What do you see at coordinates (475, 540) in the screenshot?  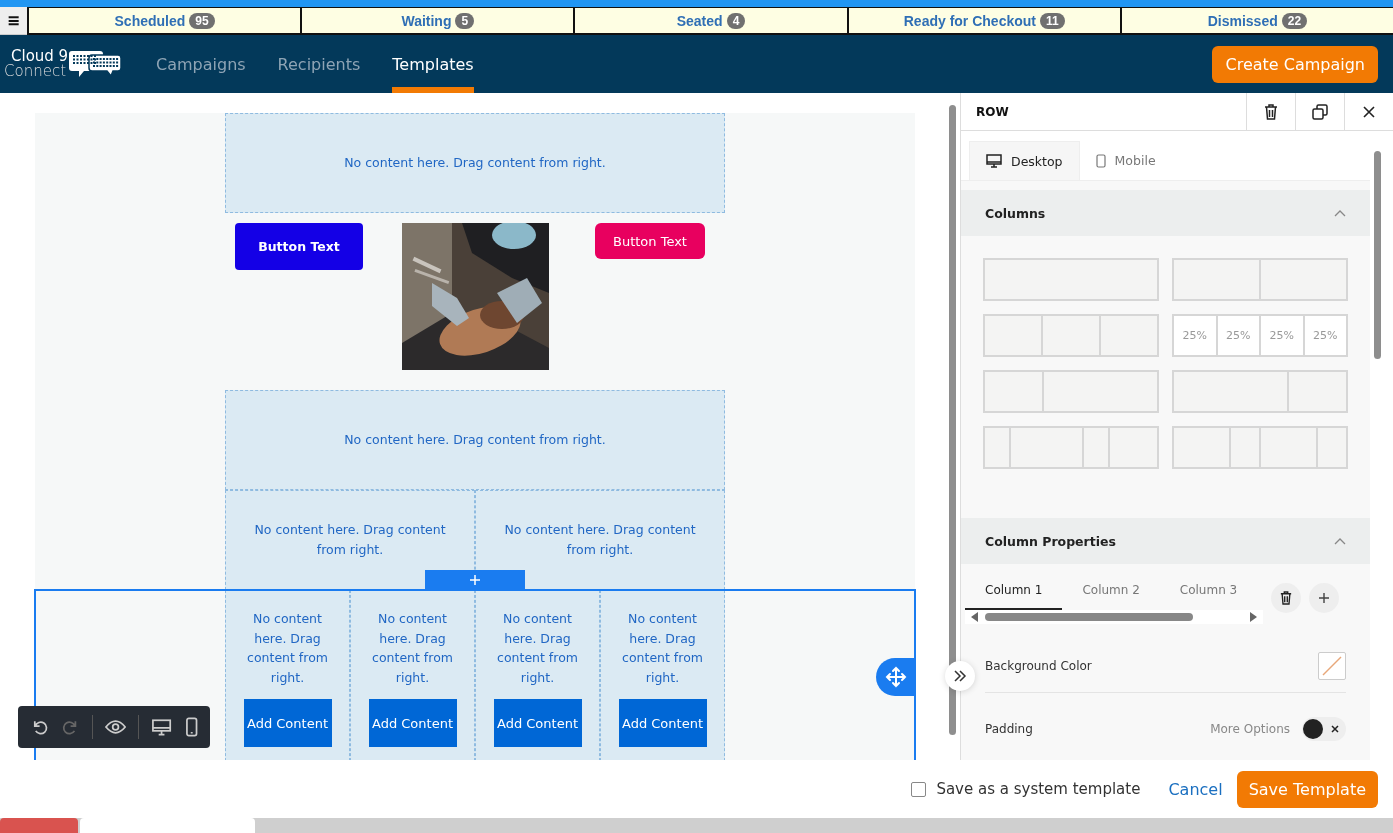 I see `content-row: No content here. Drag content from right. No content here. Drag content from right.` at bounding box center [475, 540].